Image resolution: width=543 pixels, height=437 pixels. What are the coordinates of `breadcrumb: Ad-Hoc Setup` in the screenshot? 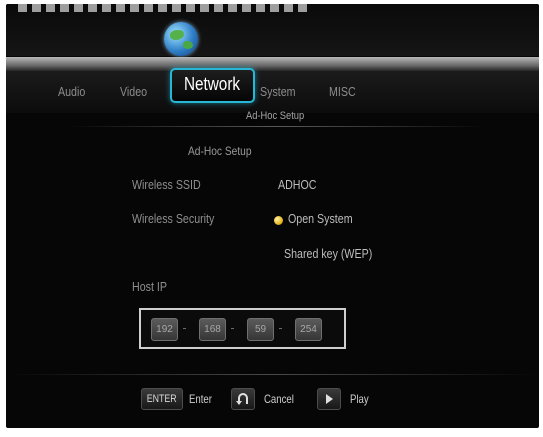 It's located at (275, 116).